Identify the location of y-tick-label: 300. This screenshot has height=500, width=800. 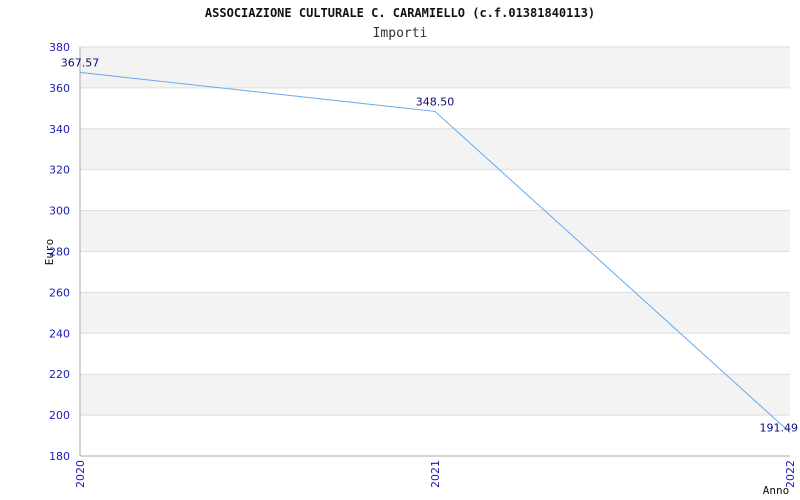
(59, 211).